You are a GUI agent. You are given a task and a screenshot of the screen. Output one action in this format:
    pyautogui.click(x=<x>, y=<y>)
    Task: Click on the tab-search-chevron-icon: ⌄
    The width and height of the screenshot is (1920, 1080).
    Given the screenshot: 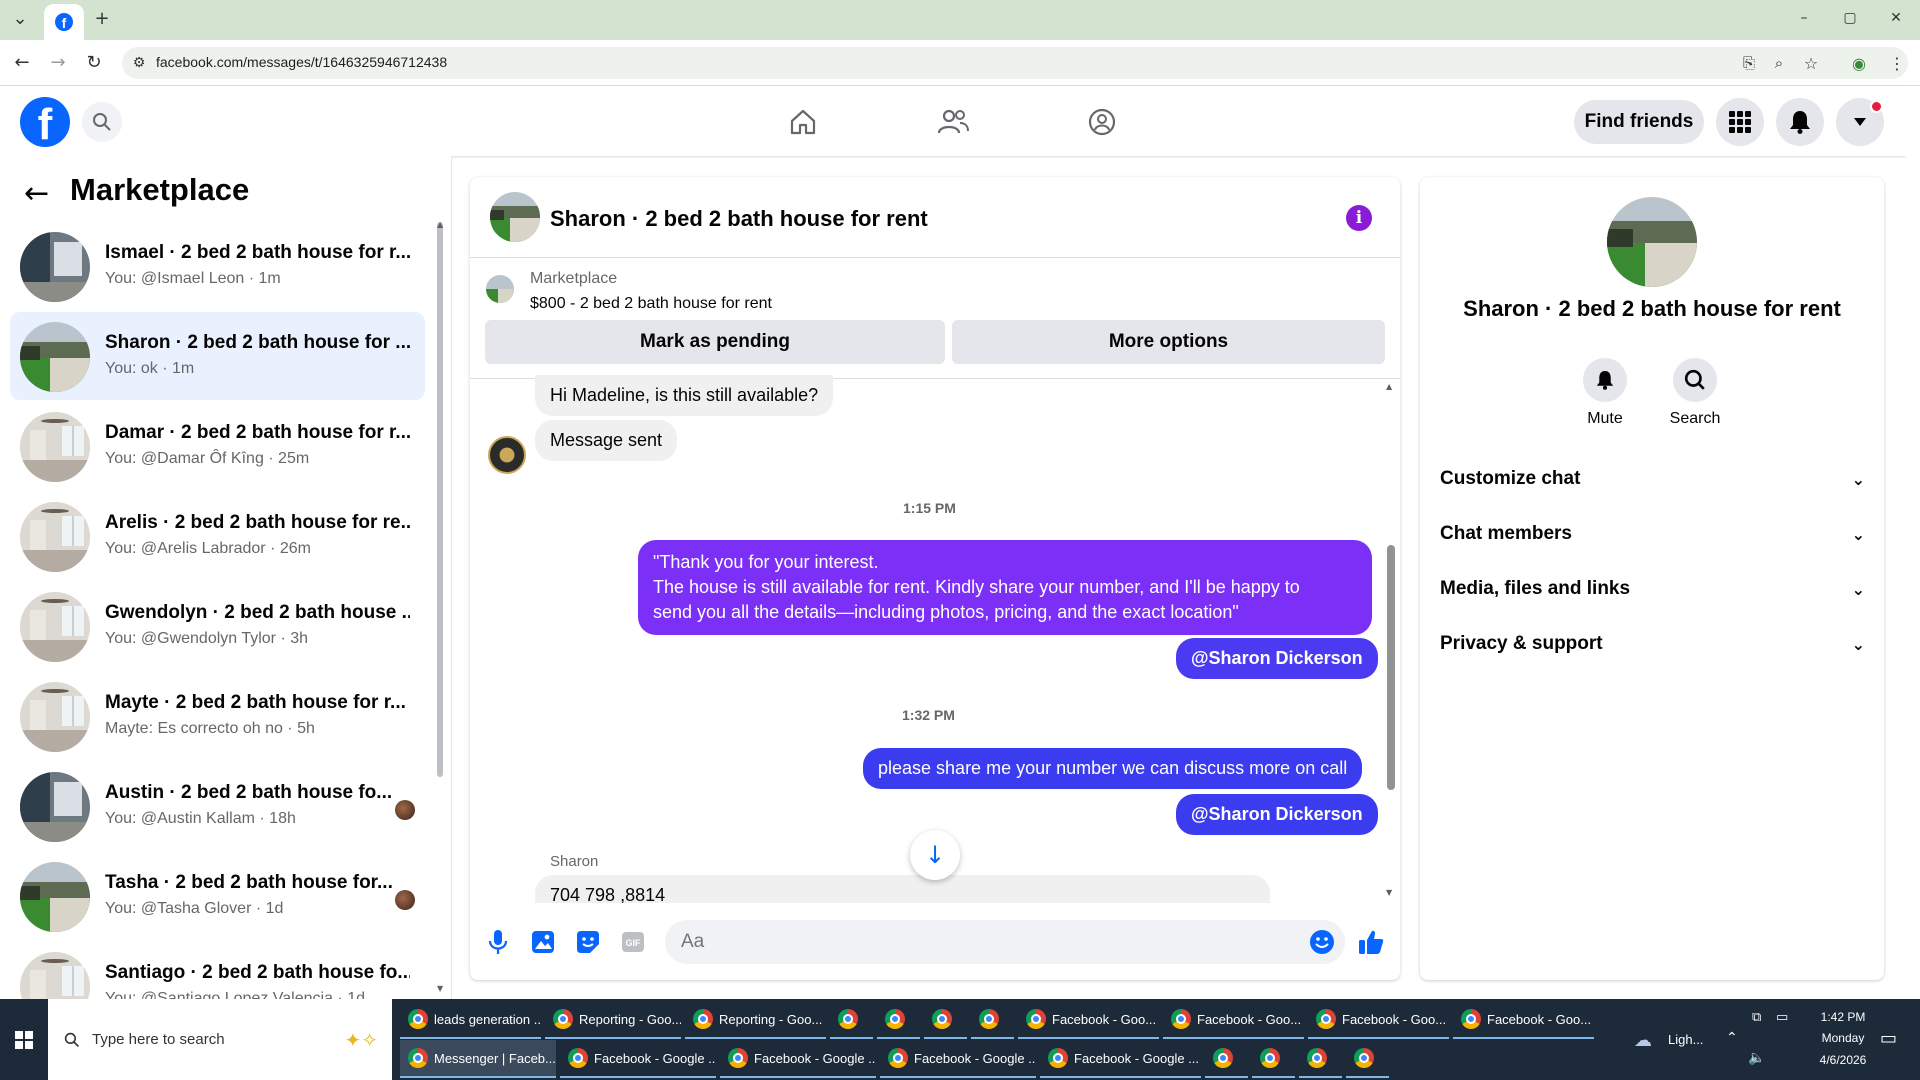 What is the action you would take?
    pyautogui.click(x=20, y=18)
    